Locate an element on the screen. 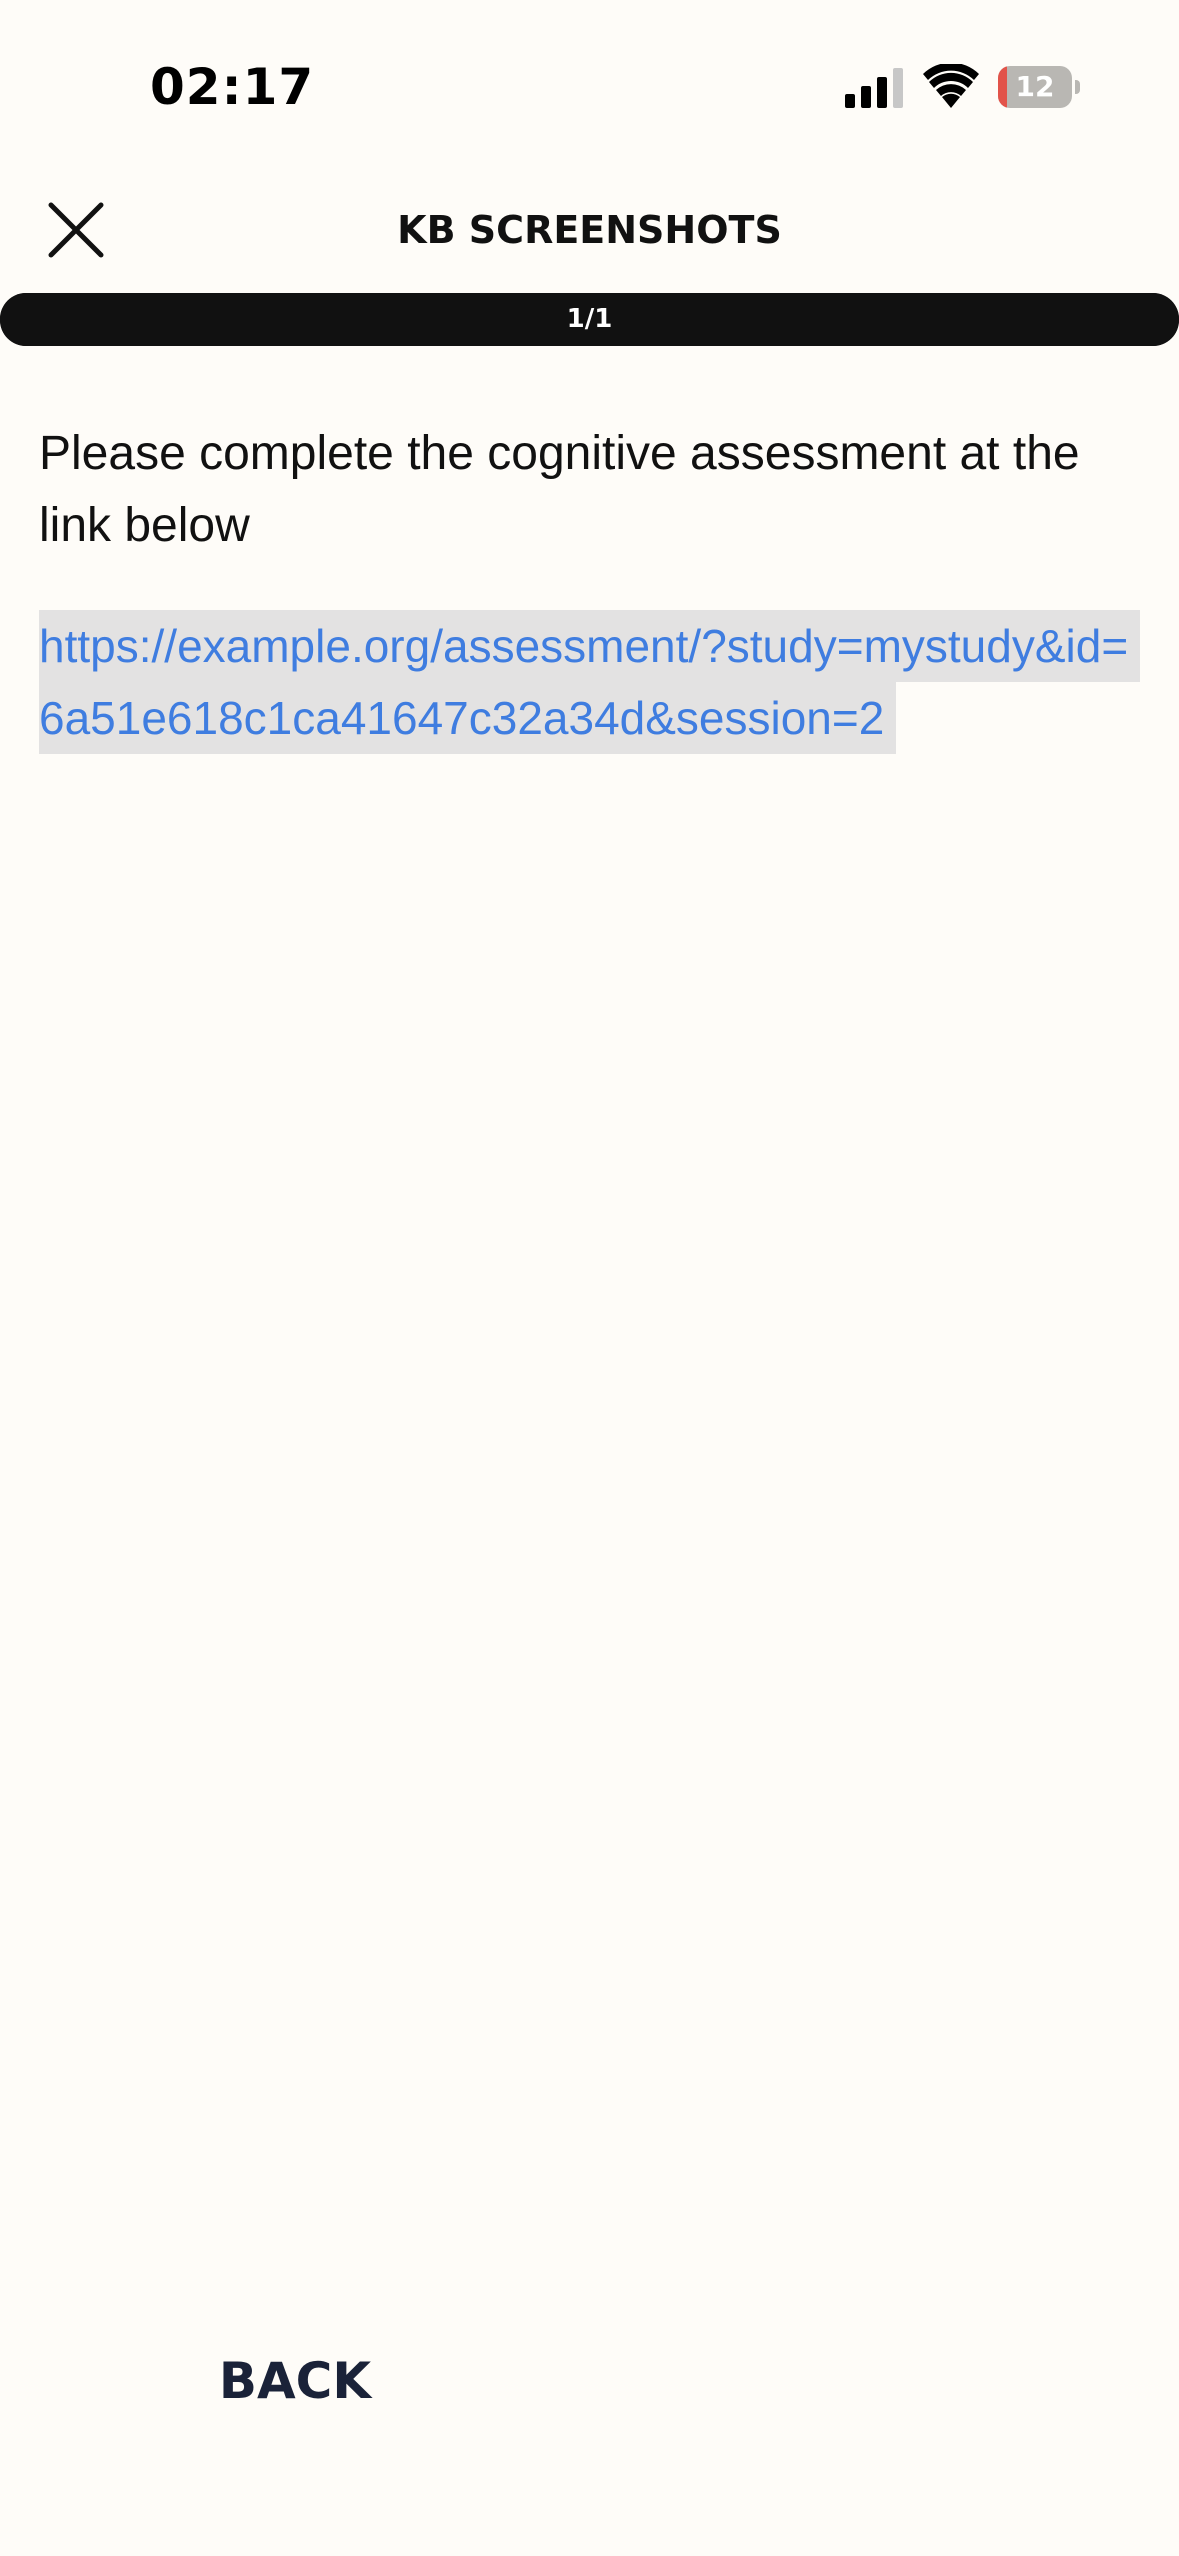  back-button: BACK is located at coordinates (295, 2380).